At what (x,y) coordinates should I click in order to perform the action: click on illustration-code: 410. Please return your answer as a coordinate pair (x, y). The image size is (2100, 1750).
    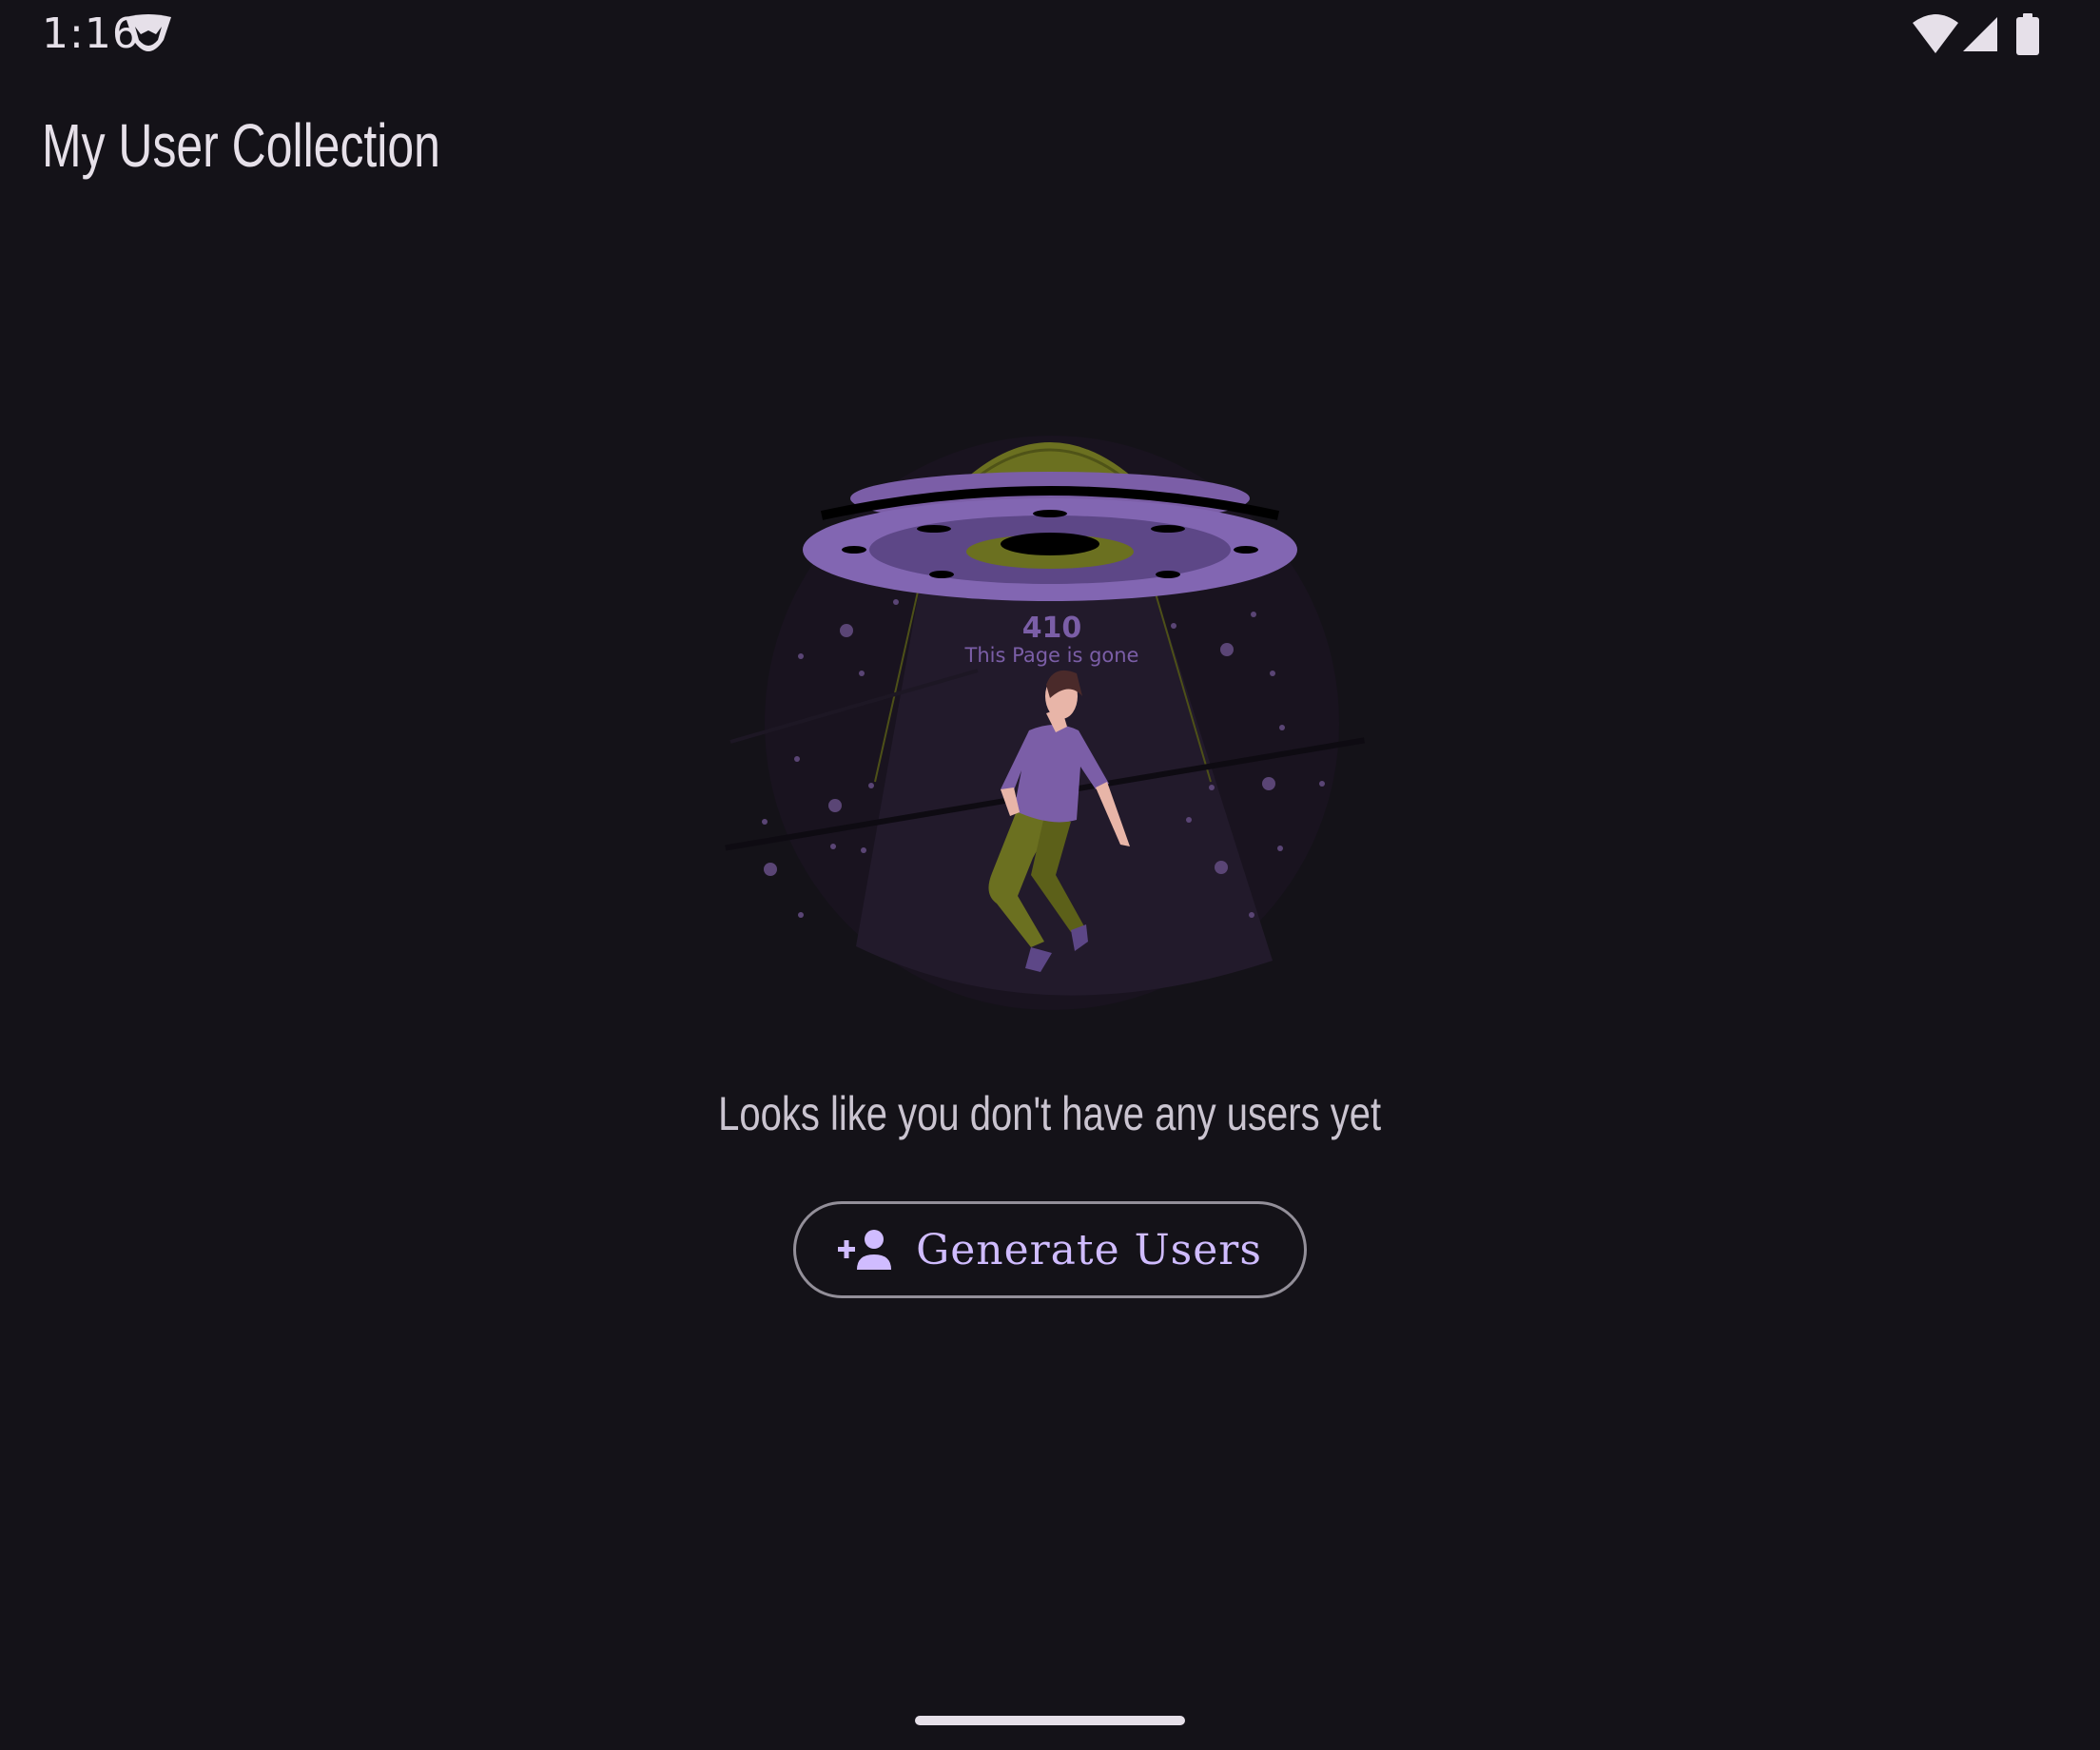
    Looking at the image, I should click on (1052, 628).